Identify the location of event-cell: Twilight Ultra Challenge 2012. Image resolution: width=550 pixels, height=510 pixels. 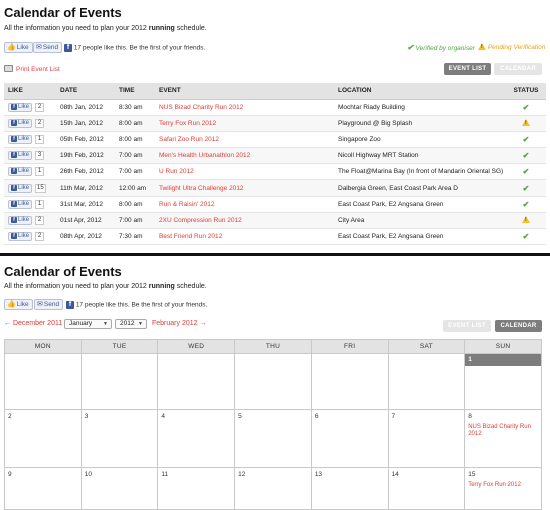
(244, 188).